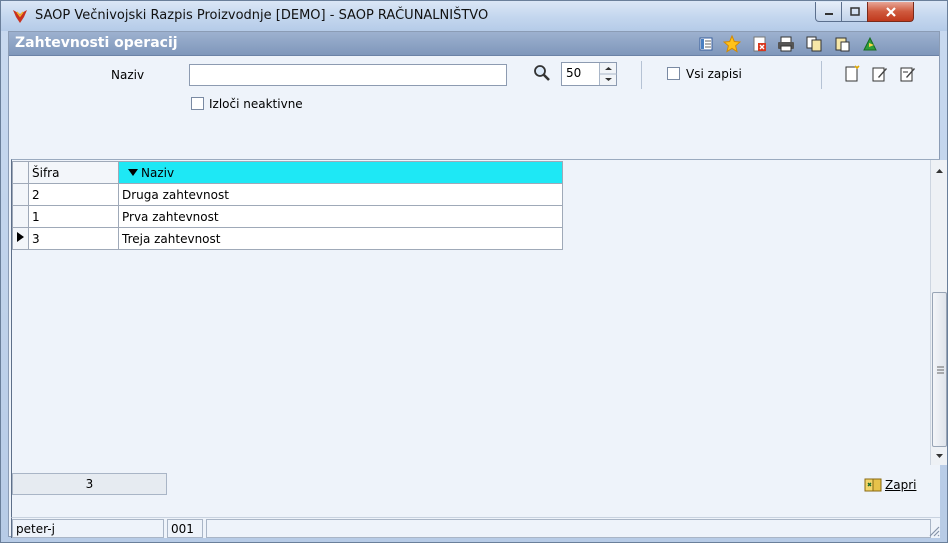 This screenshot has width=948, height=543. What do you see at coordinates (20, 16) in the screenshot?
I see `saop-app-icon` at bounding box center [20, 16].